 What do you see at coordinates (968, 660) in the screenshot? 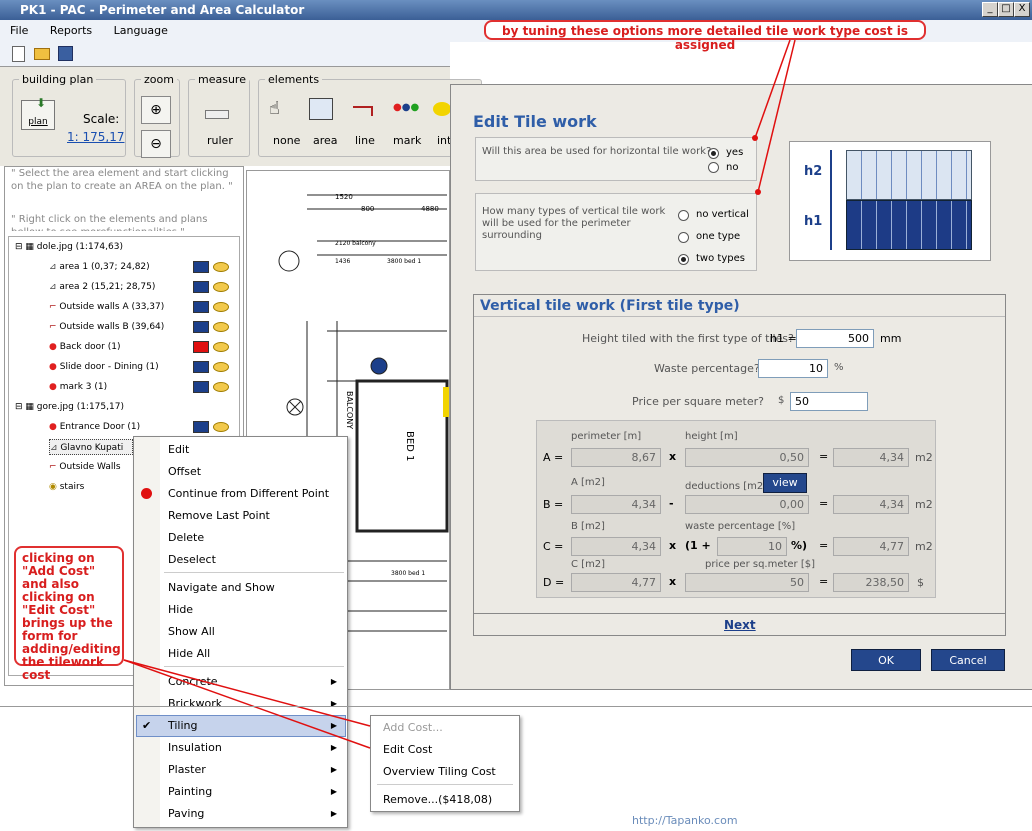
I see `cancel-button: Cancel` at bounding box center [968, 660].